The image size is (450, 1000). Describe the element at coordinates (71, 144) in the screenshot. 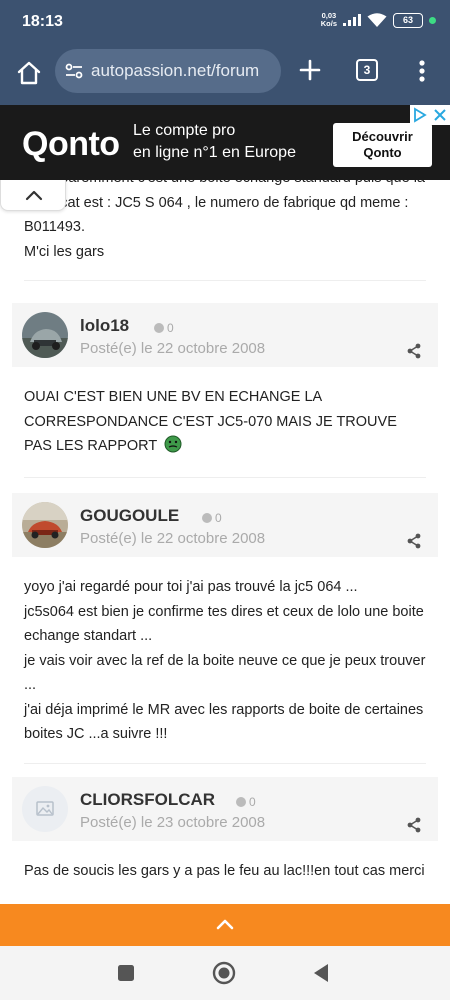

I see `ad-logo: Qonto` at that location.